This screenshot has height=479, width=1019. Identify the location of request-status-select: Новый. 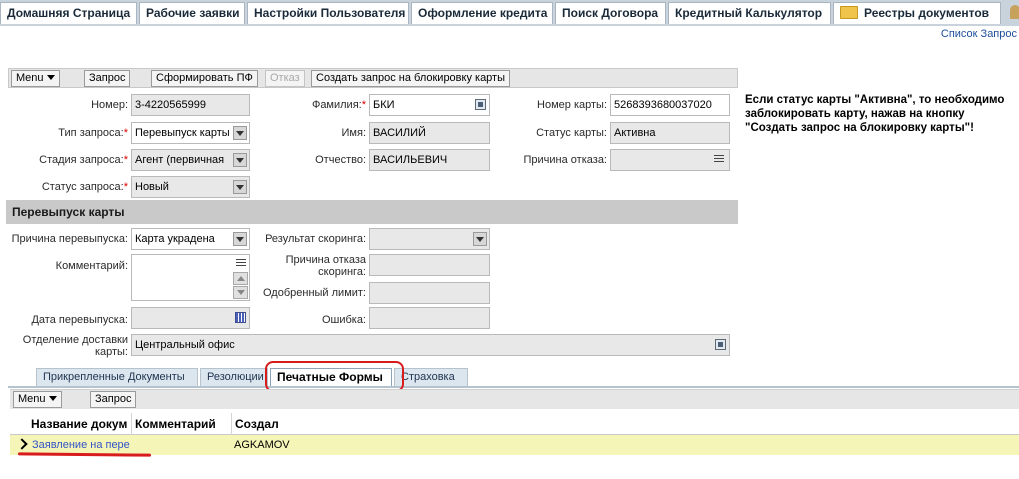
(190, 187).